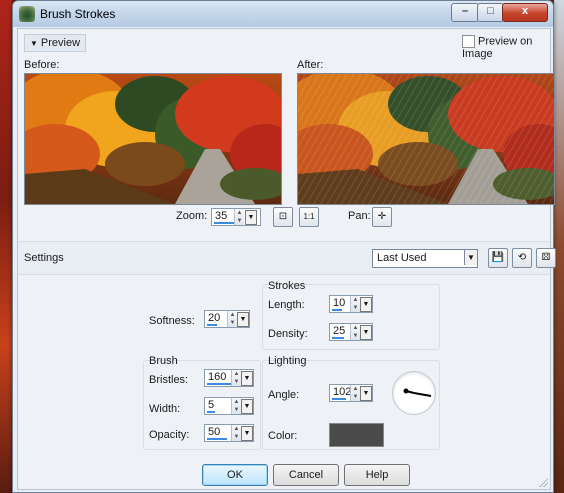  Describe the element at coordinates (366, 393) in the screenshot. I see `angle-dropdown-icon: ▼` at that location.